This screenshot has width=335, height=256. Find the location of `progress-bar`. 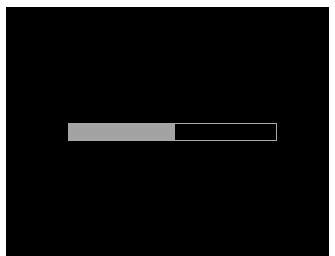

progress-bar is located at coordinates (172, 132).